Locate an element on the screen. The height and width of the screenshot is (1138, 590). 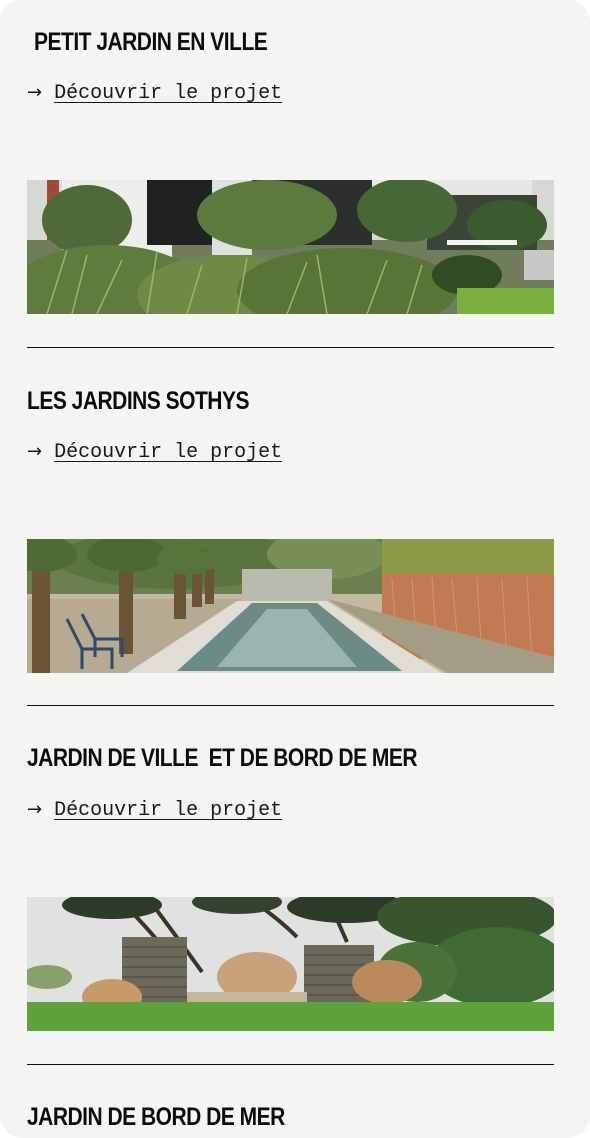
project-image-petit-jardin is located at coordinates (290, 247).